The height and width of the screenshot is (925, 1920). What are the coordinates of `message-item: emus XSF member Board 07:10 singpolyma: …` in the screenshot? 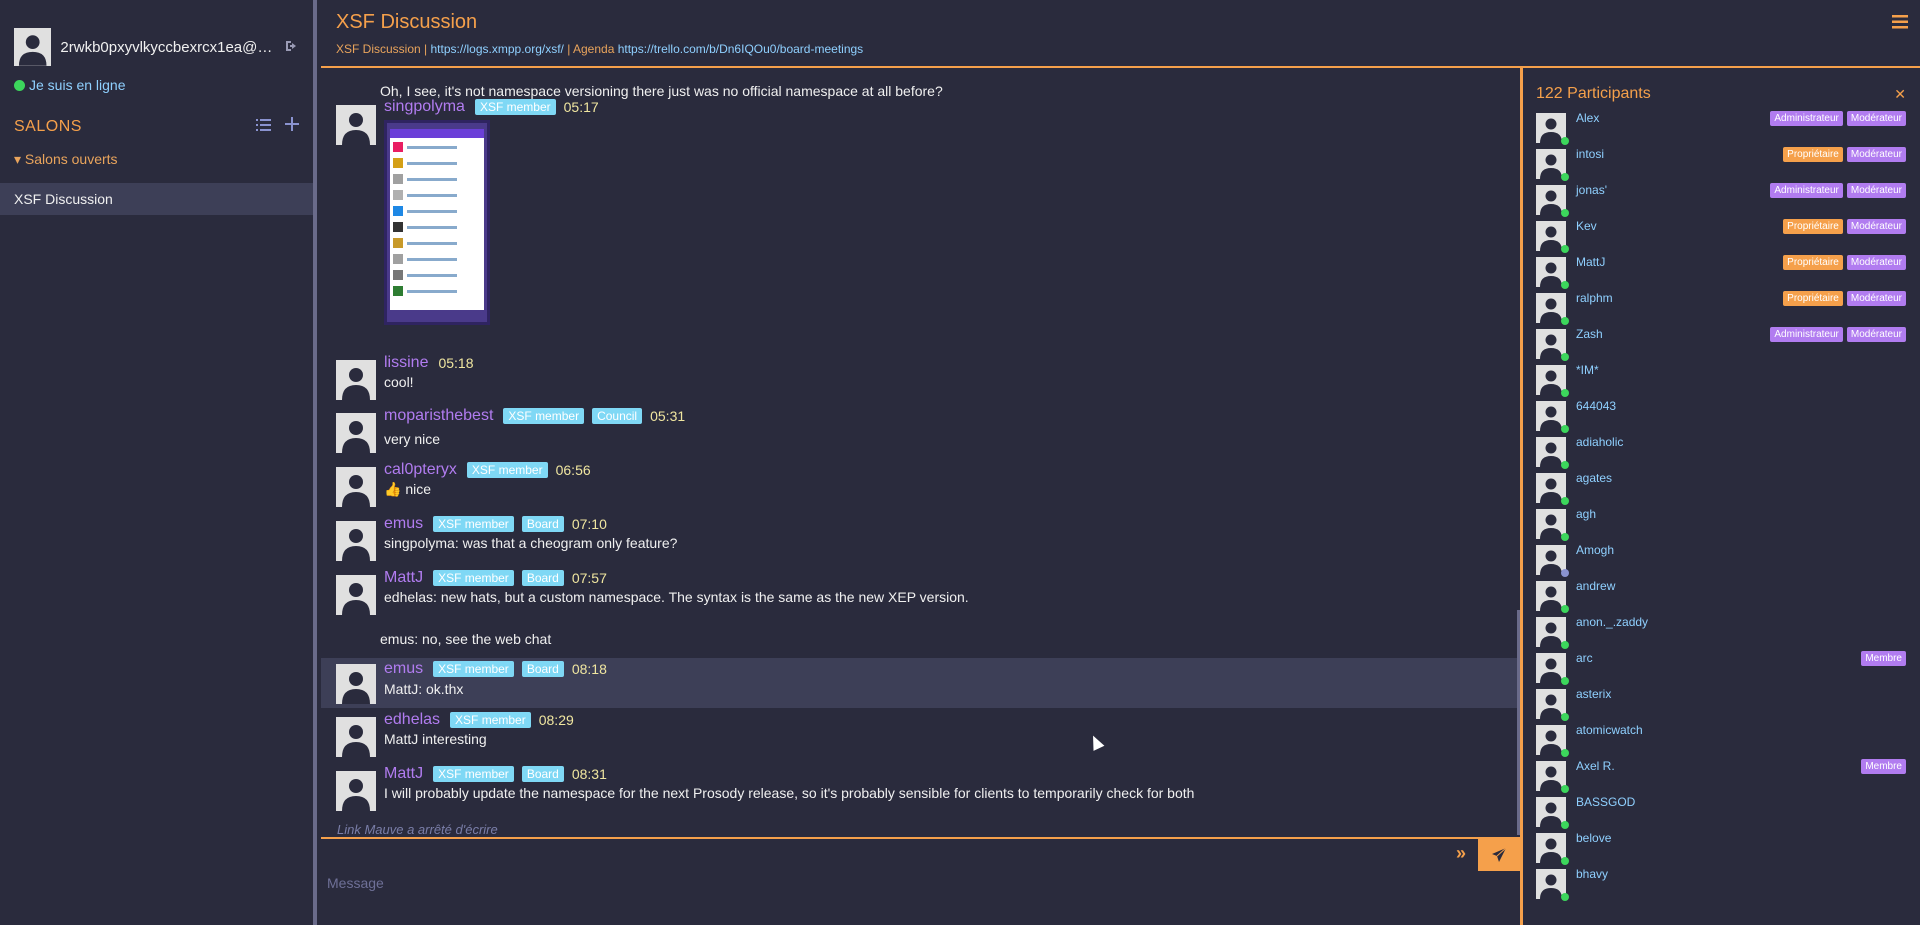 It's located at (919, 539).